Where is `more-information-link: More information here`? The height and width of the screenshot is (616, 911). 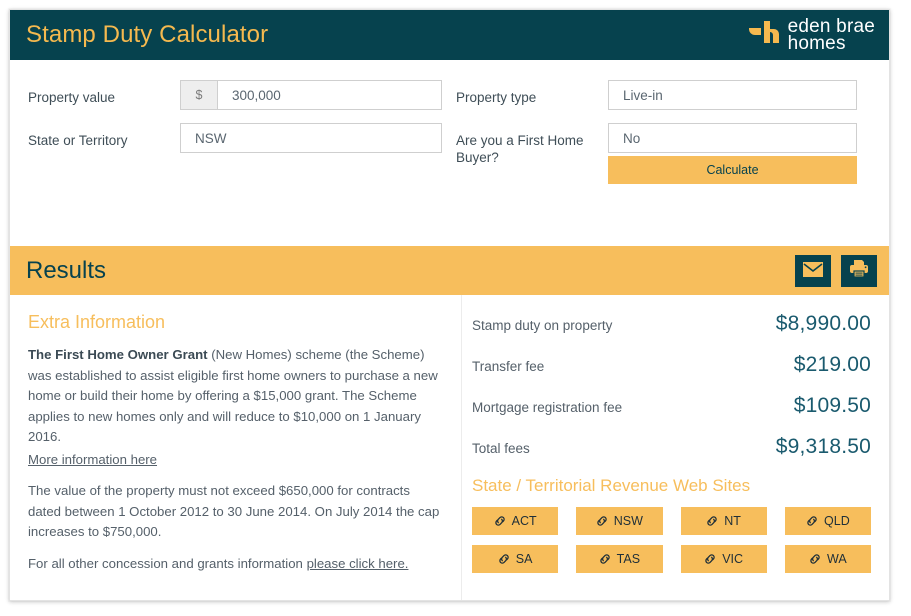 more-information-link: More information here is located at coordinates (92, 460).